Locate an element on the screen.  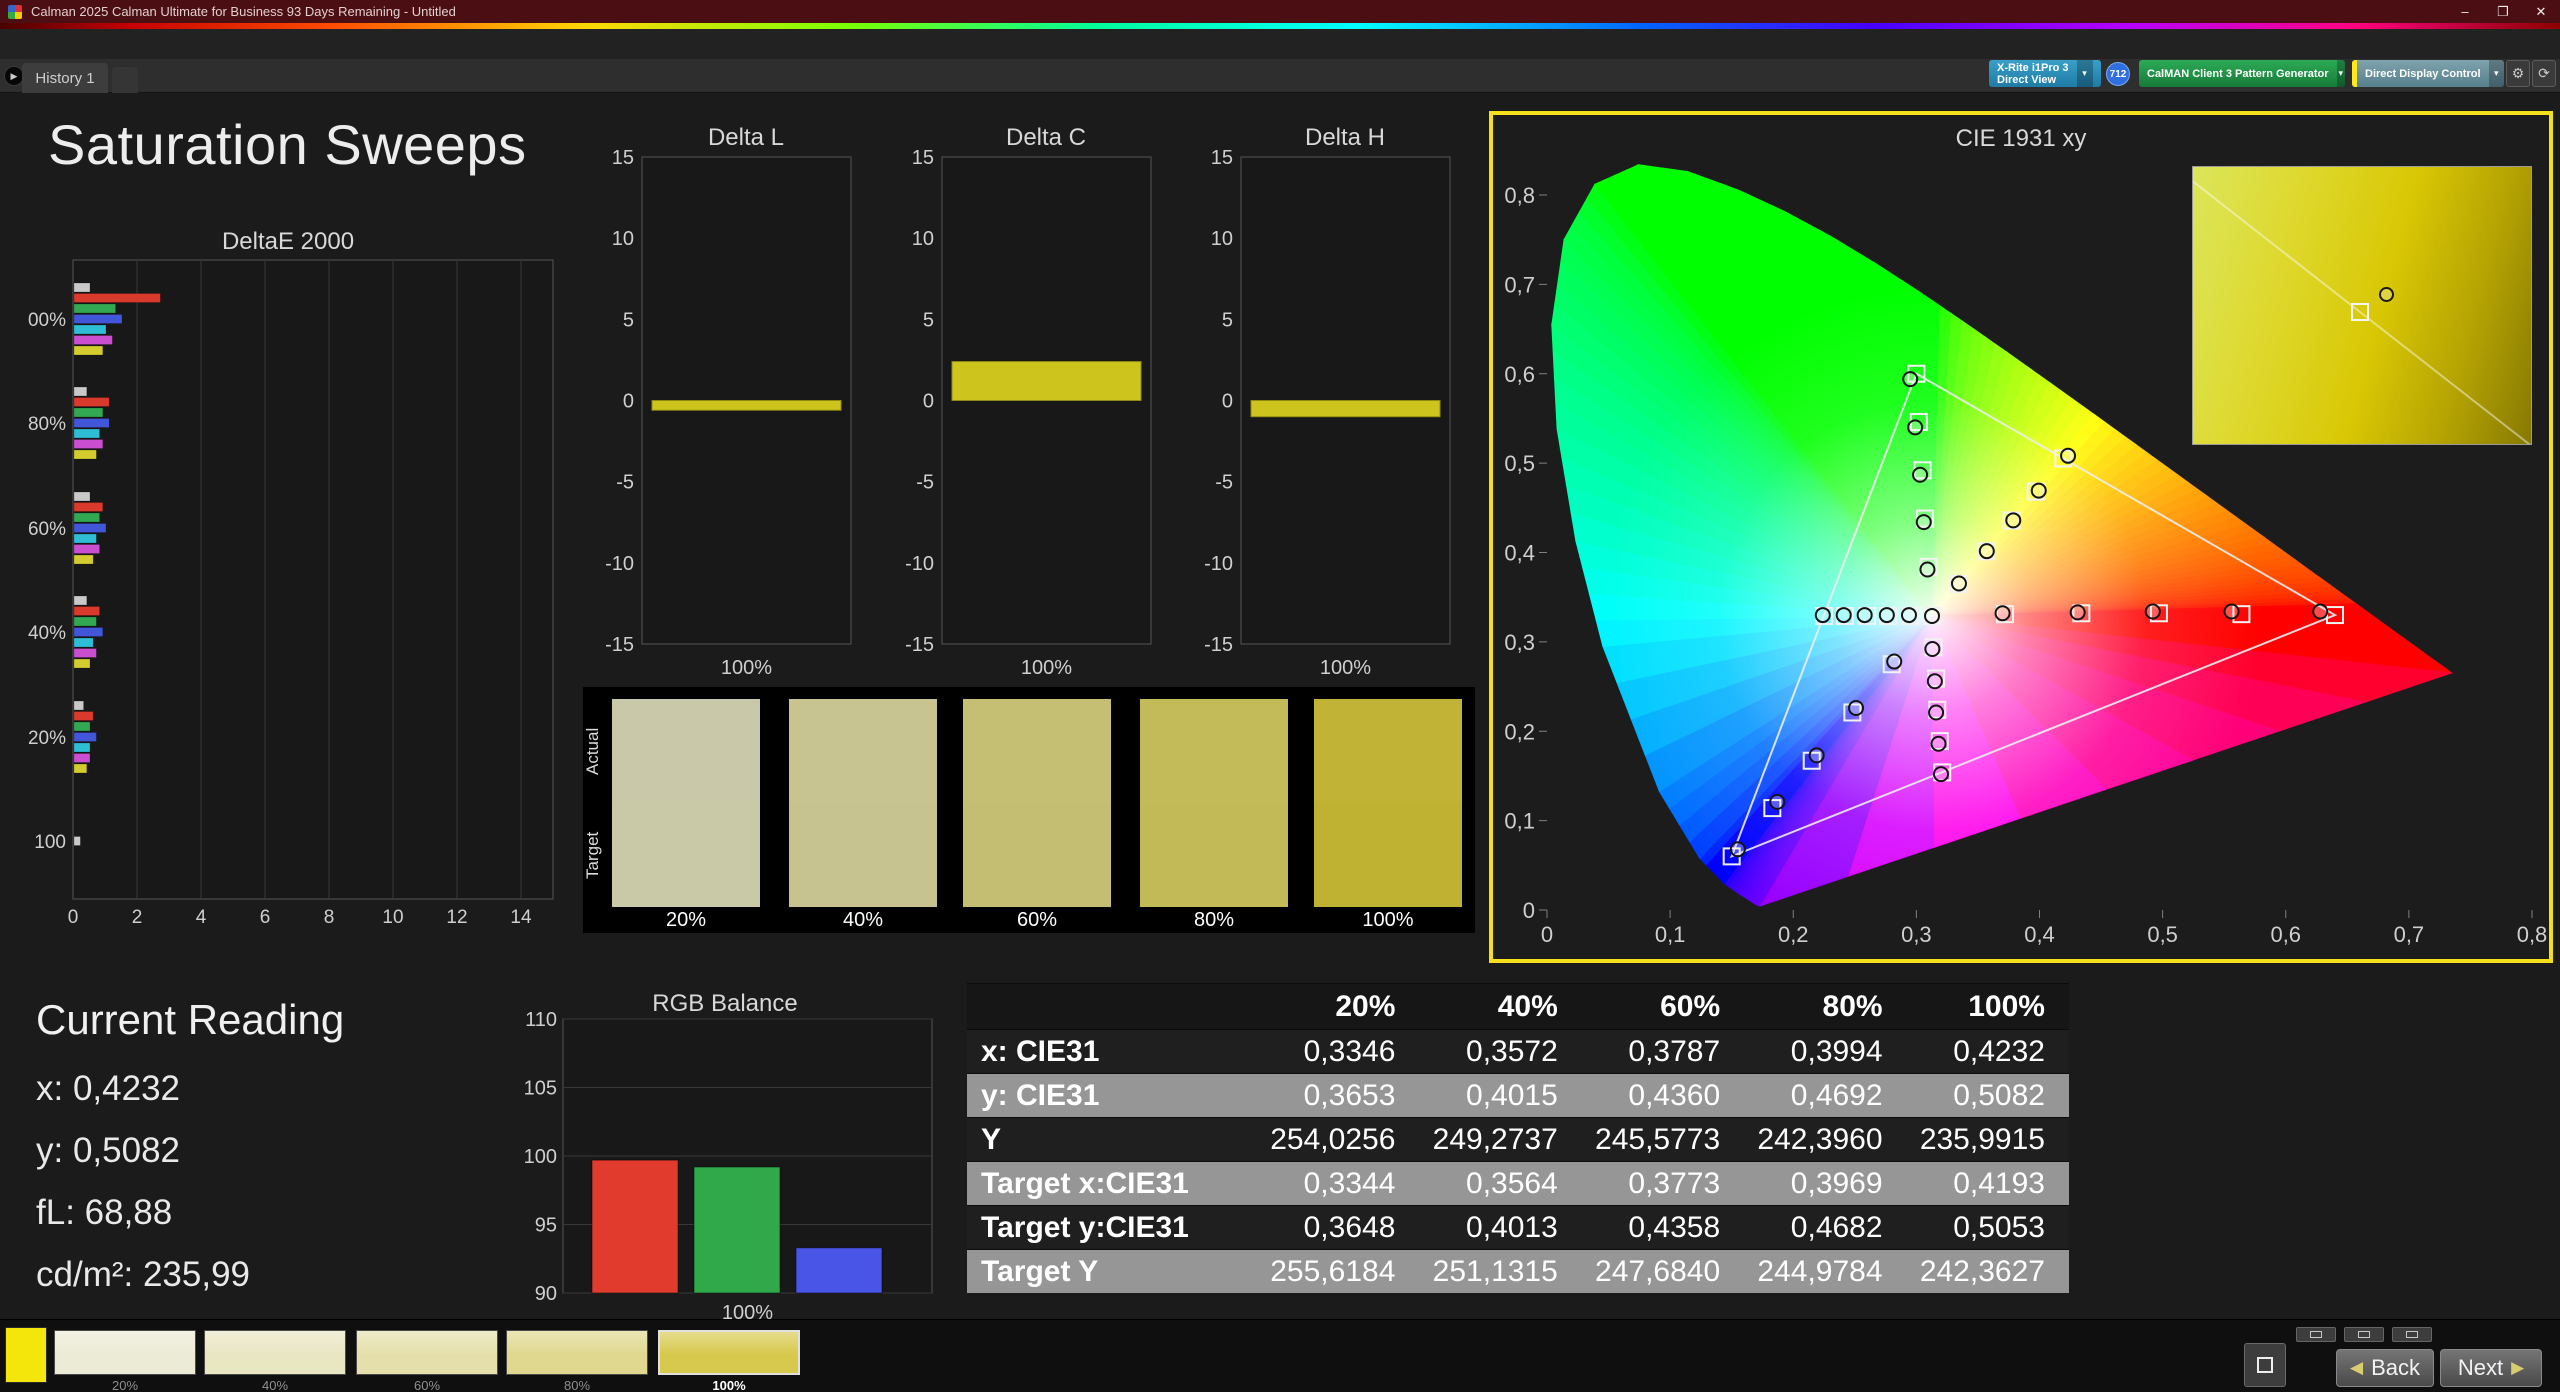
gear-icon: ⚙ is located at coordinates (2518, 73).